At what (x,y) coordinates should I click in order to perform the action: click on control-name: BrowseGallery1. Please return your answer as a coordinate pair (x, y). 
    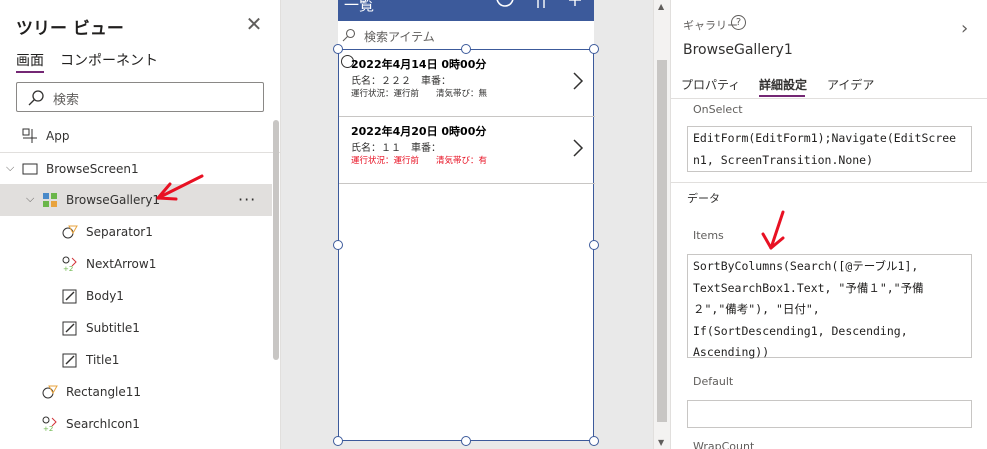
    Looking at the image, I should click on (738, 50).